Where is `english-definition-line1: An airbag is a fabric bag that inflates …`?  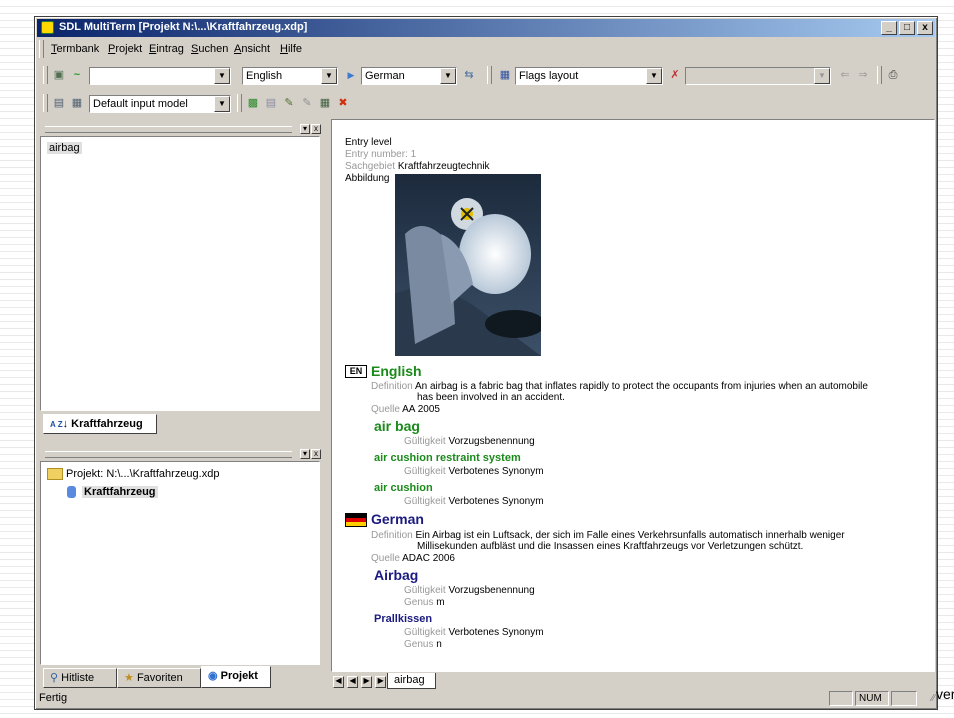
english-definition-line1: An airbag is a fabric bag that inflates … is located at coordinates (641, 386).